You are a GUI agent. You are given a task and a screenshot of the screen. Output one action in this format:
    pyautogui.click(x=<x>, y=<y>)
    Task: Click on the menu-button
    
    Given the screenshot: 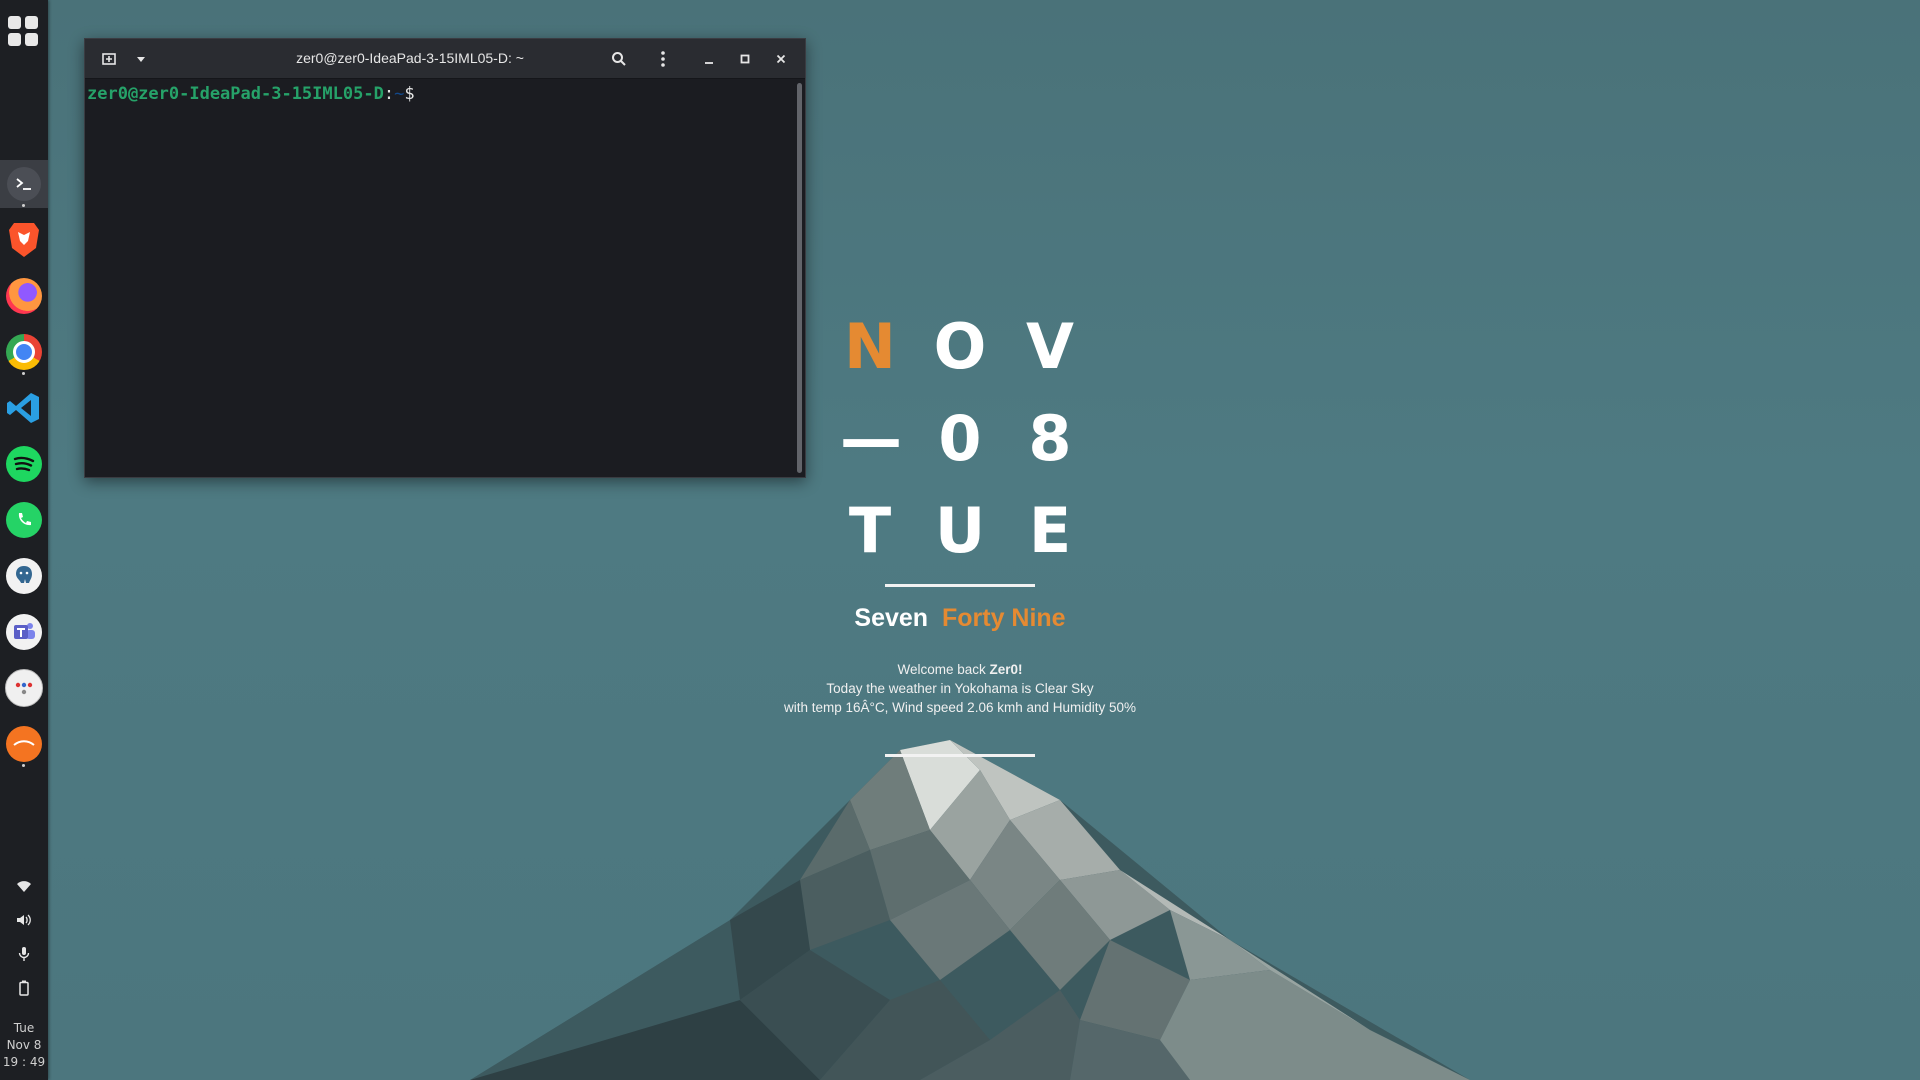 What is the action you would take?
    pyautogui.click(x=663, y=59)
    